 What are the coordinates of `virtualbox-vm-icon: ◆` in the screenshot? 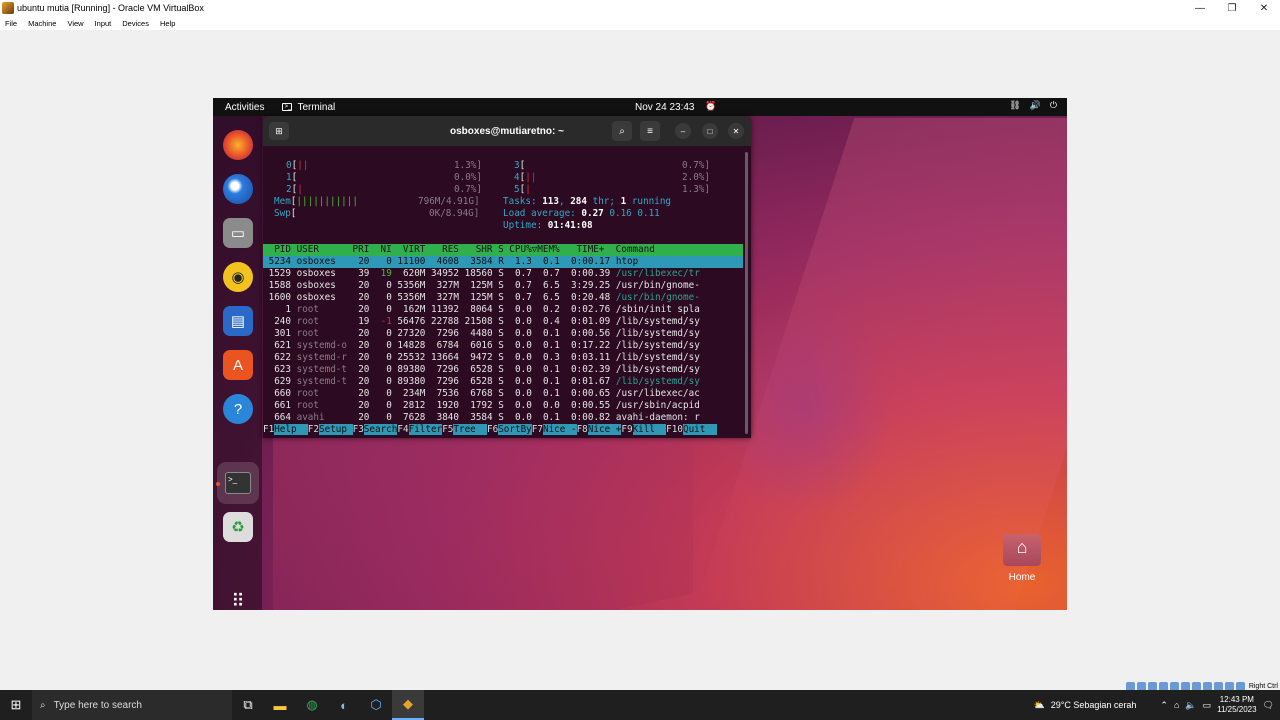 It's located at (408, 705).